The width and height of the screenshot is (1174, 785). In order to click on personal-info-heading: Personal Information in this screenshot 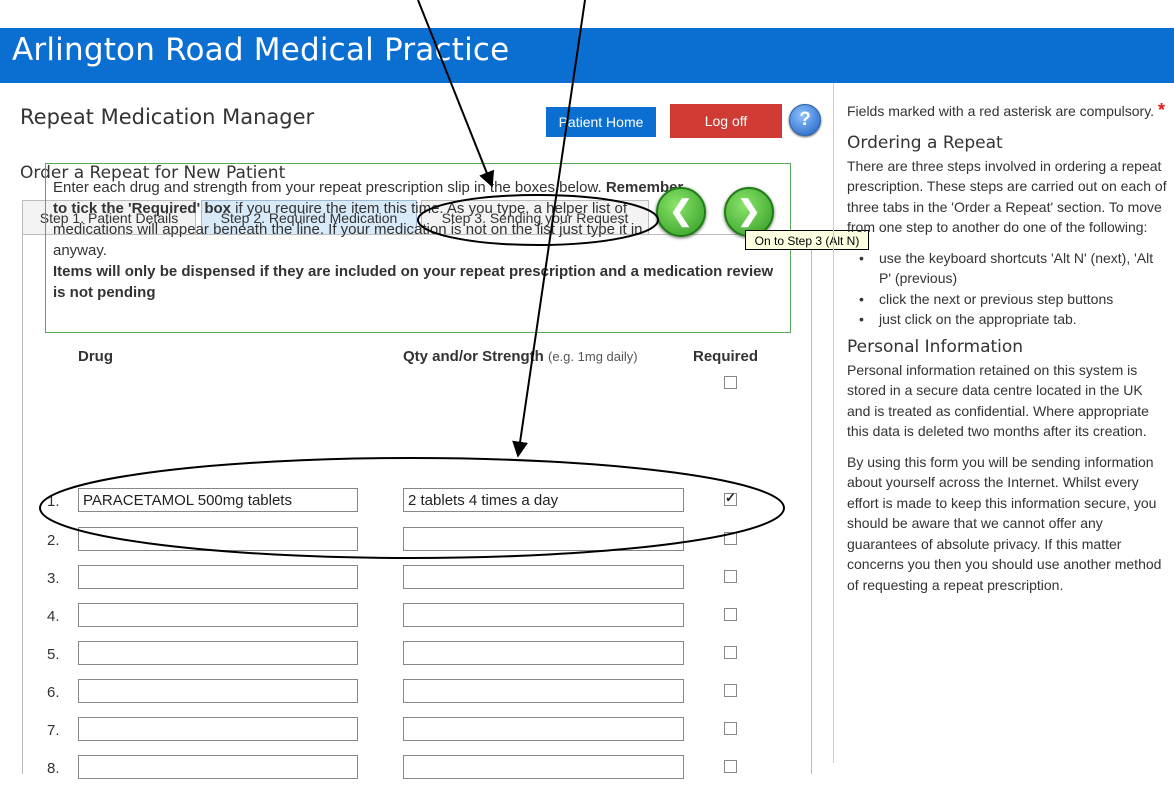, I will do `click(935, 346)`.